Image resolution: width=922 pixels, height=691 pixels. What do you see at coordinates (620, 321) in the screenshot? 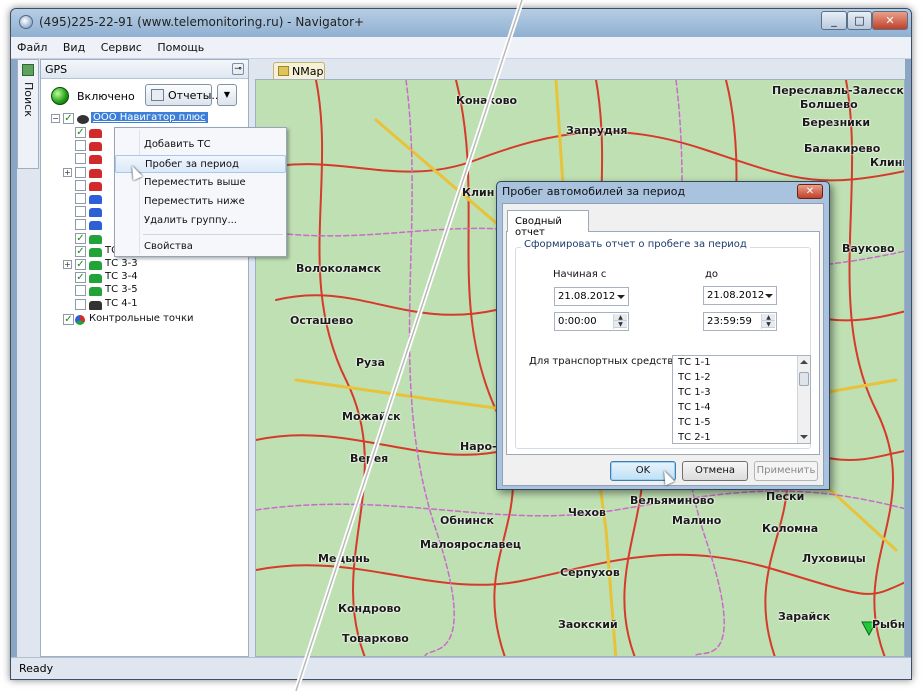
I see `from-time-spinner: ▲ ▼` at bounding box center [620, 321].